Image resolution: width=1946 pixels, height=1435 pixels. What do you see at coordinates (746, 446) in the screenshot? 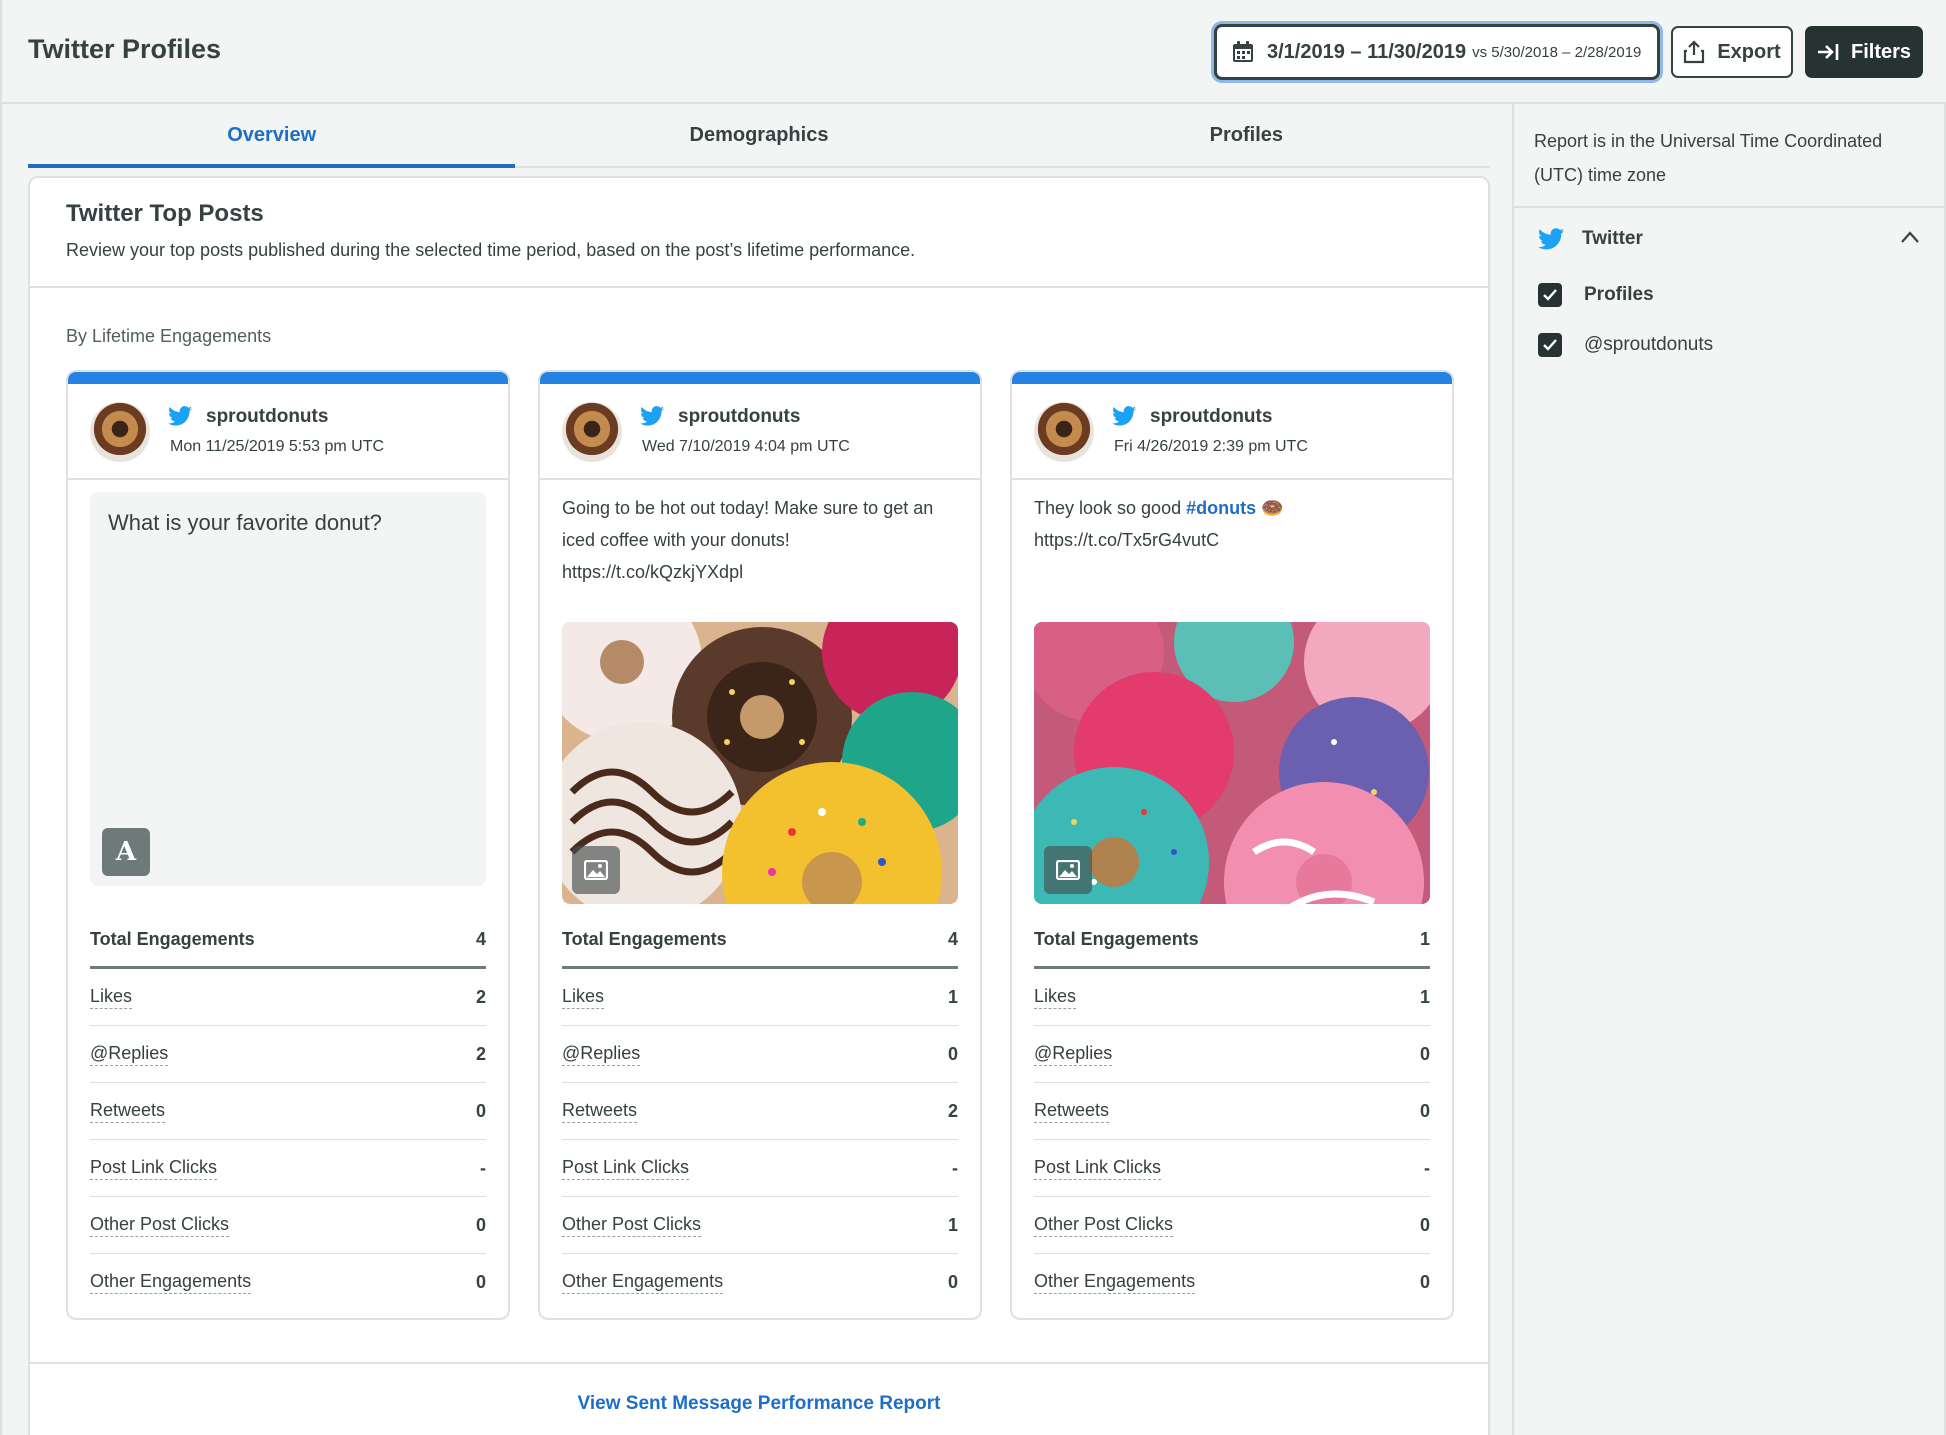
I see `post-date: Wed 7/10/2019 4:04 pm UTC` at bounding box center [746, 446].